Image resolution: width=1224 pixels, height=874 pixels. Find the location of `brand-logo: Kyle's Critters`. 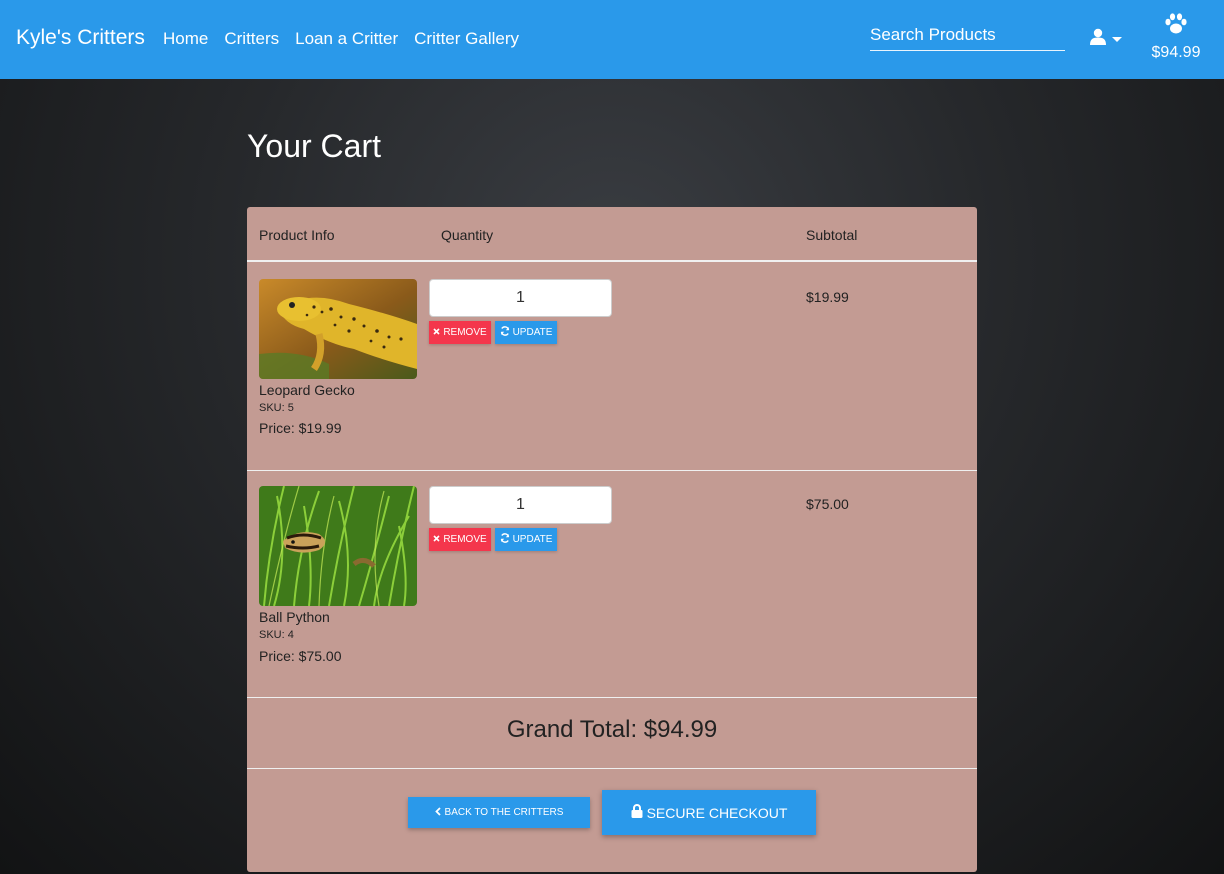

brand-logo: Kyle's Critters is located at coordinates (80, 38).